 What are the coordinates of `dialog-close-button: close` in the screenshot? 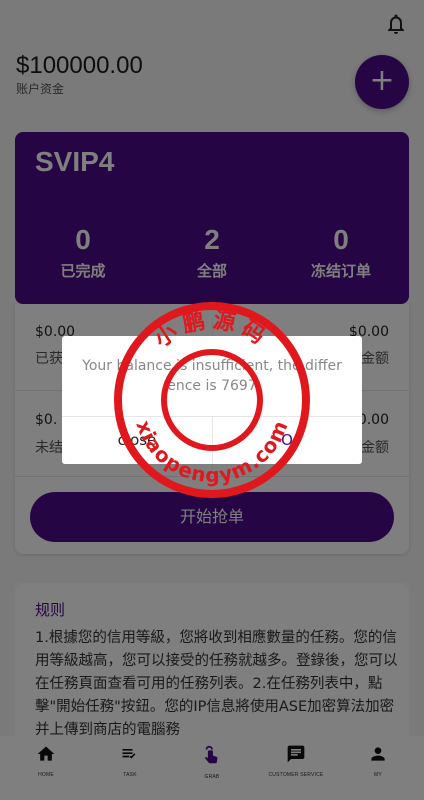 It's located at (137, 440).